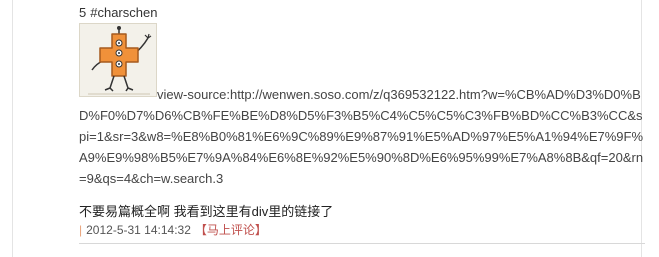 This screenshot has height=257, width=659. I want to click on avatar, so click(118, 60).